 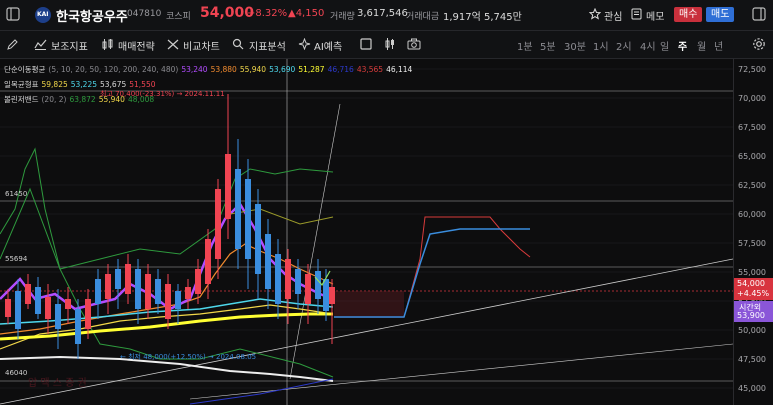 I want to click on ichimoku-value-3: 53,675, so click(x=113, y=84).